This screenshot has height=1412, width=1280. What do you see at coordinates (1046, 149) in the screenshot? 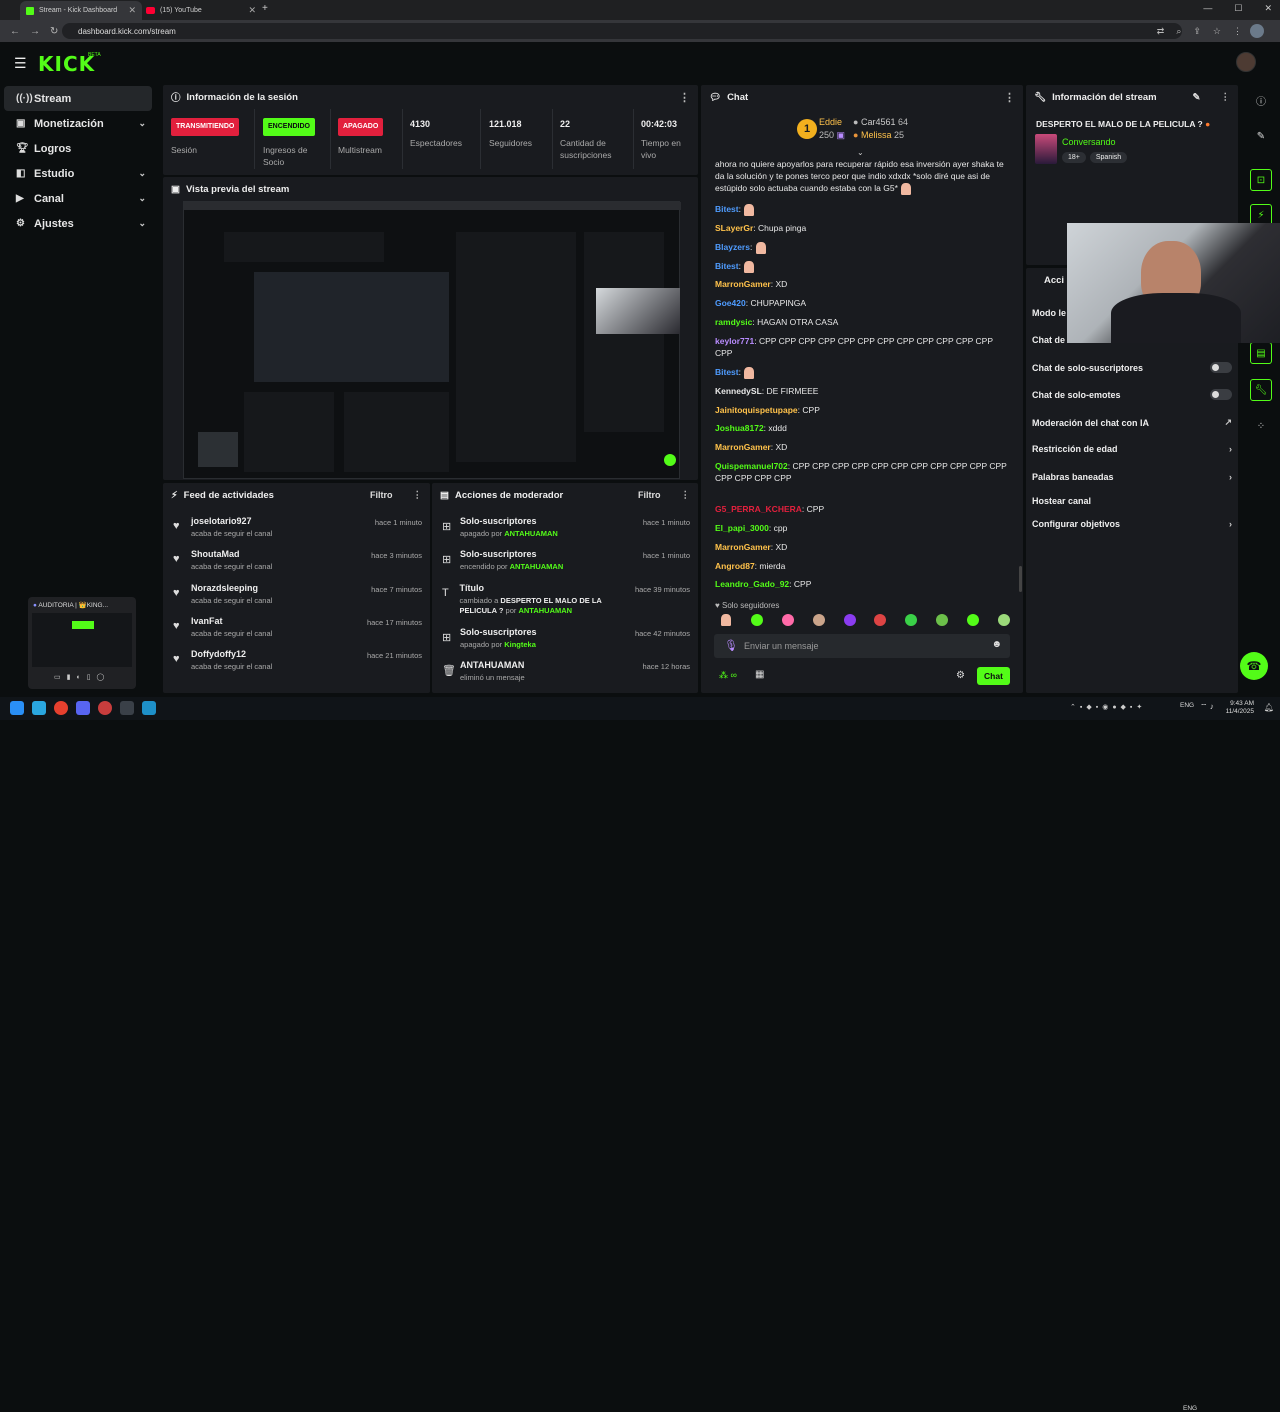
I see `category-thumbnail` at bounding box center [1046, 149].